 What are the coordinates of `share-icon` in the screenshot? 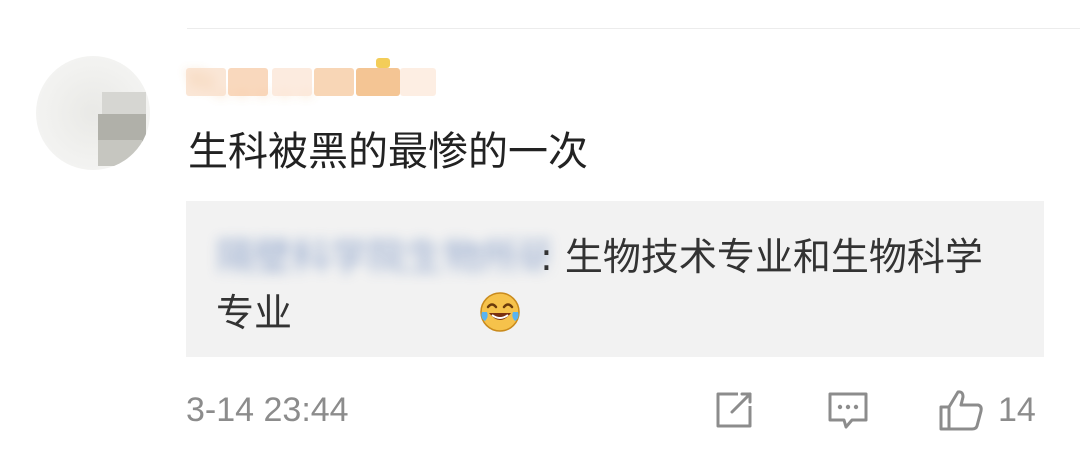 It's located at (734, 410).